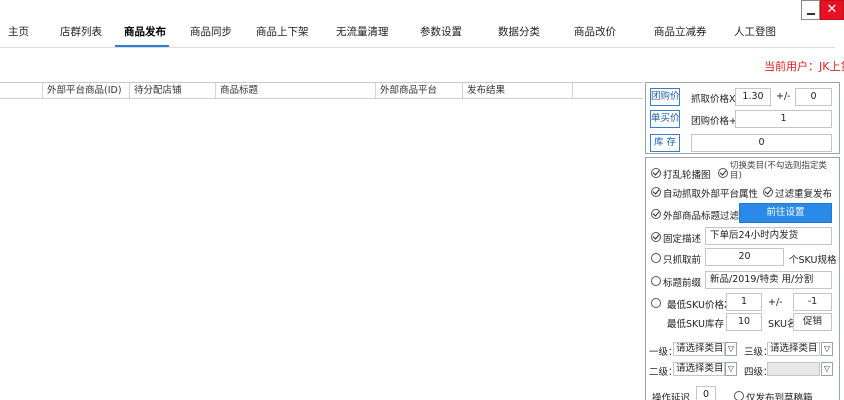 This screenshot has height=400, width=844. I want to click on table-row-indicator-header, so click(21, 91).